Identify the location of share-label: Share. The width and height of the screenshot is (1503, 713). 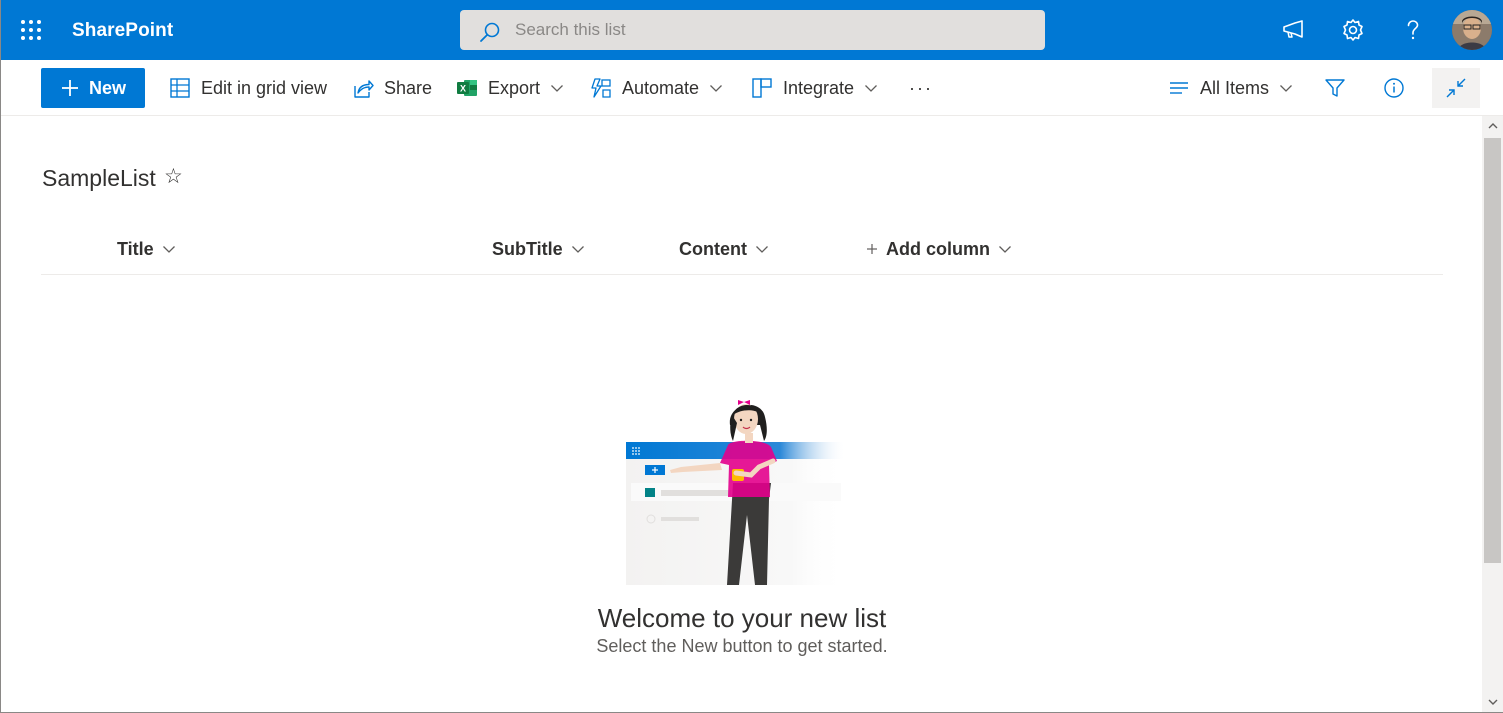
(408, 87).